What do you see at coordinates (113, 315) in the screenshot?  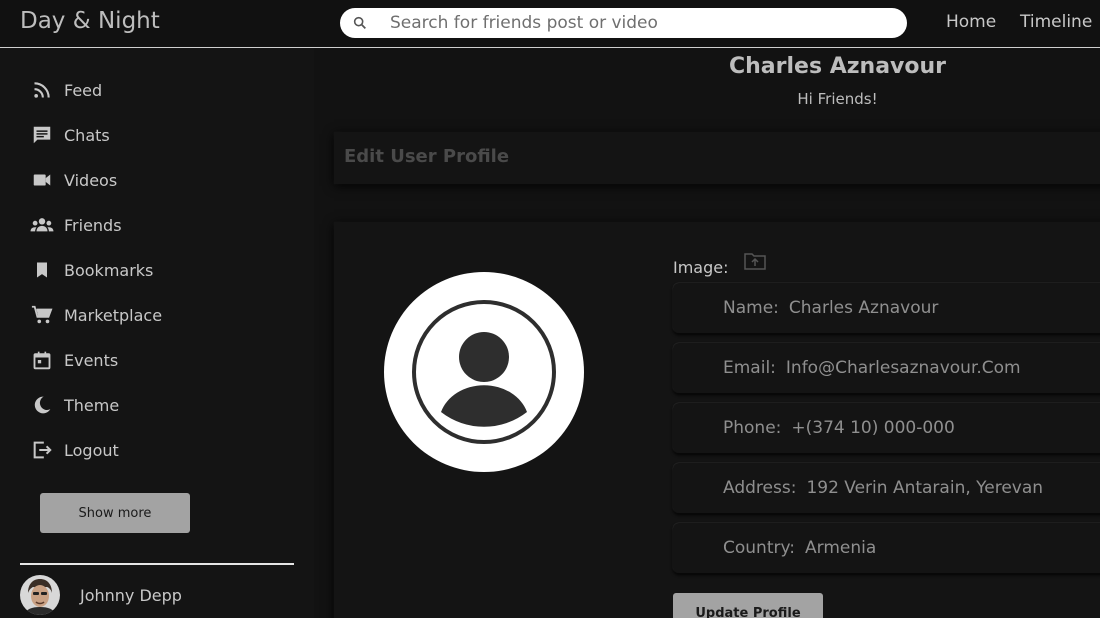 I see `sidebar-item-label: Marketplace` at bounding box center [113, 315].